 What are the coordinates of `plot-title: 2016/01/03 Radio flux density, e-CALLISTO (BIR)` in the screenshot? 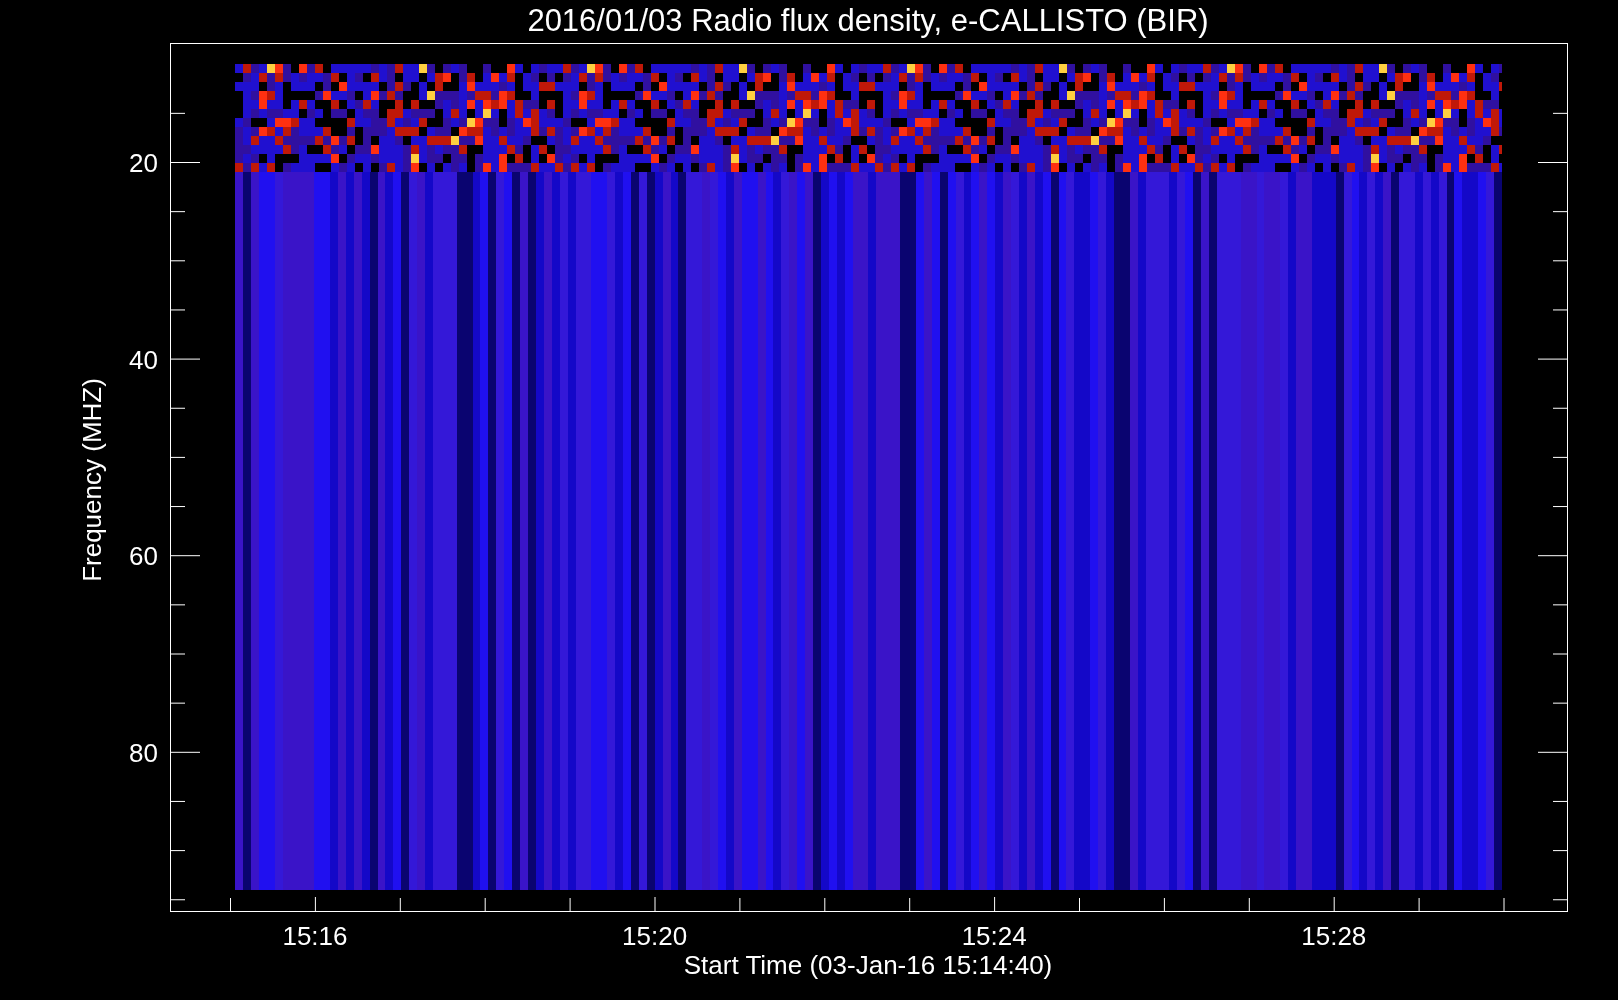 It's located at (868, 20).